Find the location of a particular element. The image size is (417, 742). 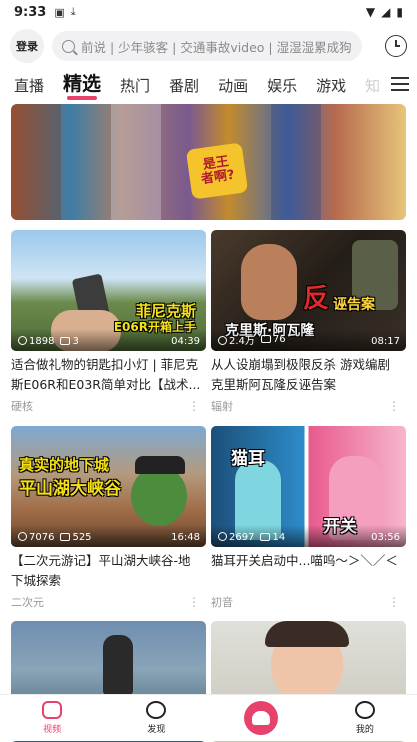

history-clock-icon is located at coordinates (396, 46).